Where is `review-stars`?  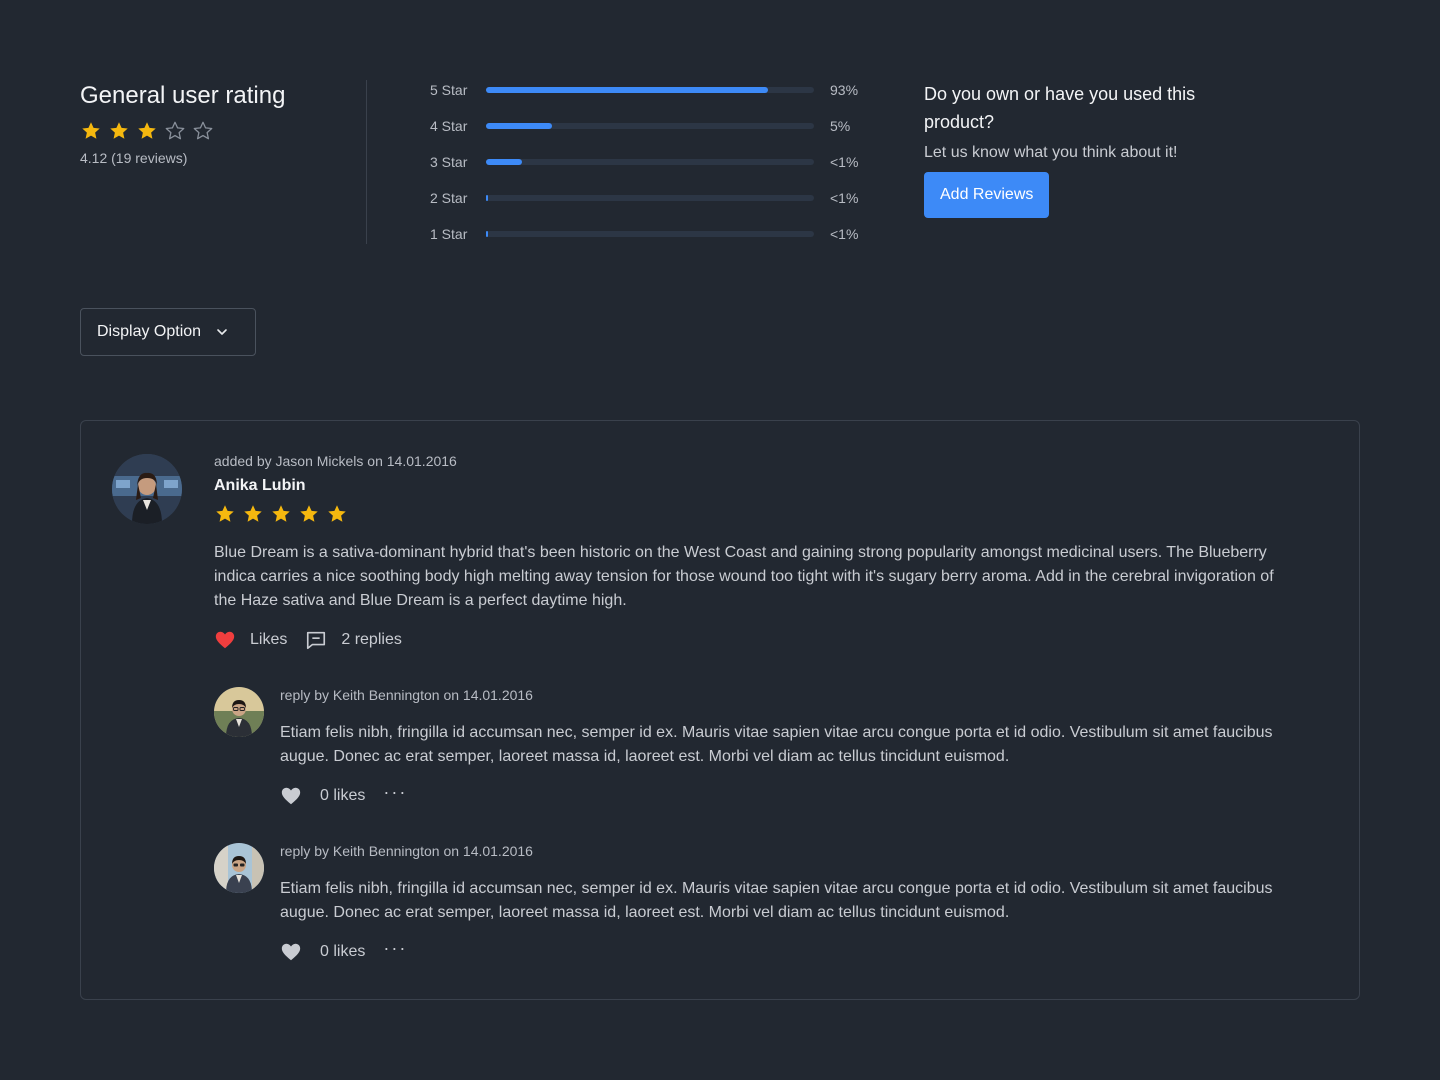 review-stars is located at coordinates (754, 514).